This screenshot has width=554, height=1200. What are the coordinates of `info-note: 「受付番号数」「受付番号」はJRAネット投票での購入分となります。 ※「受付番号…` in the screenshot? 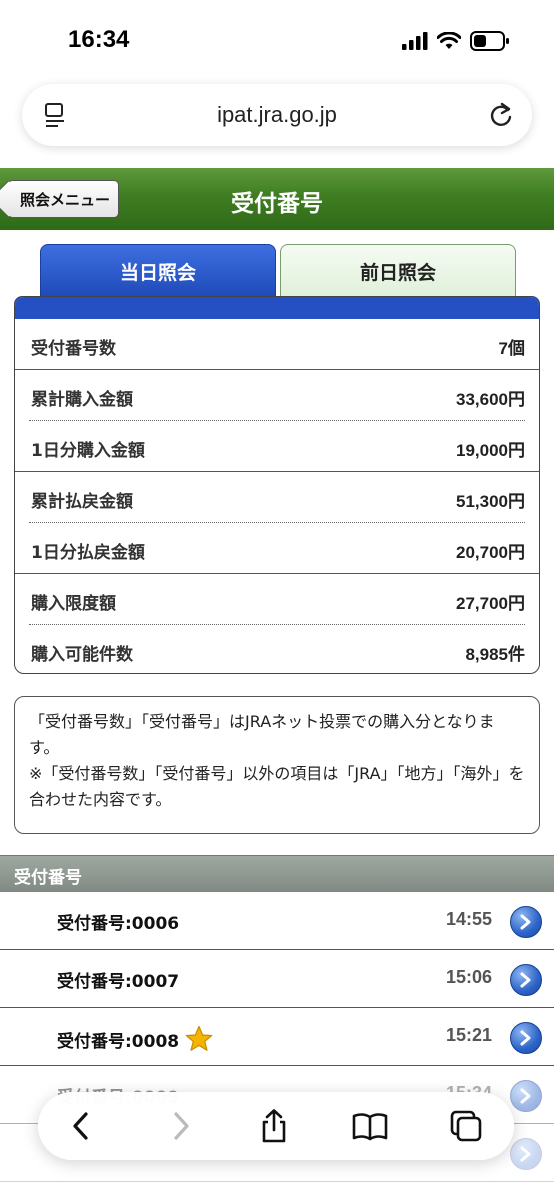 It's located at (277, 765).